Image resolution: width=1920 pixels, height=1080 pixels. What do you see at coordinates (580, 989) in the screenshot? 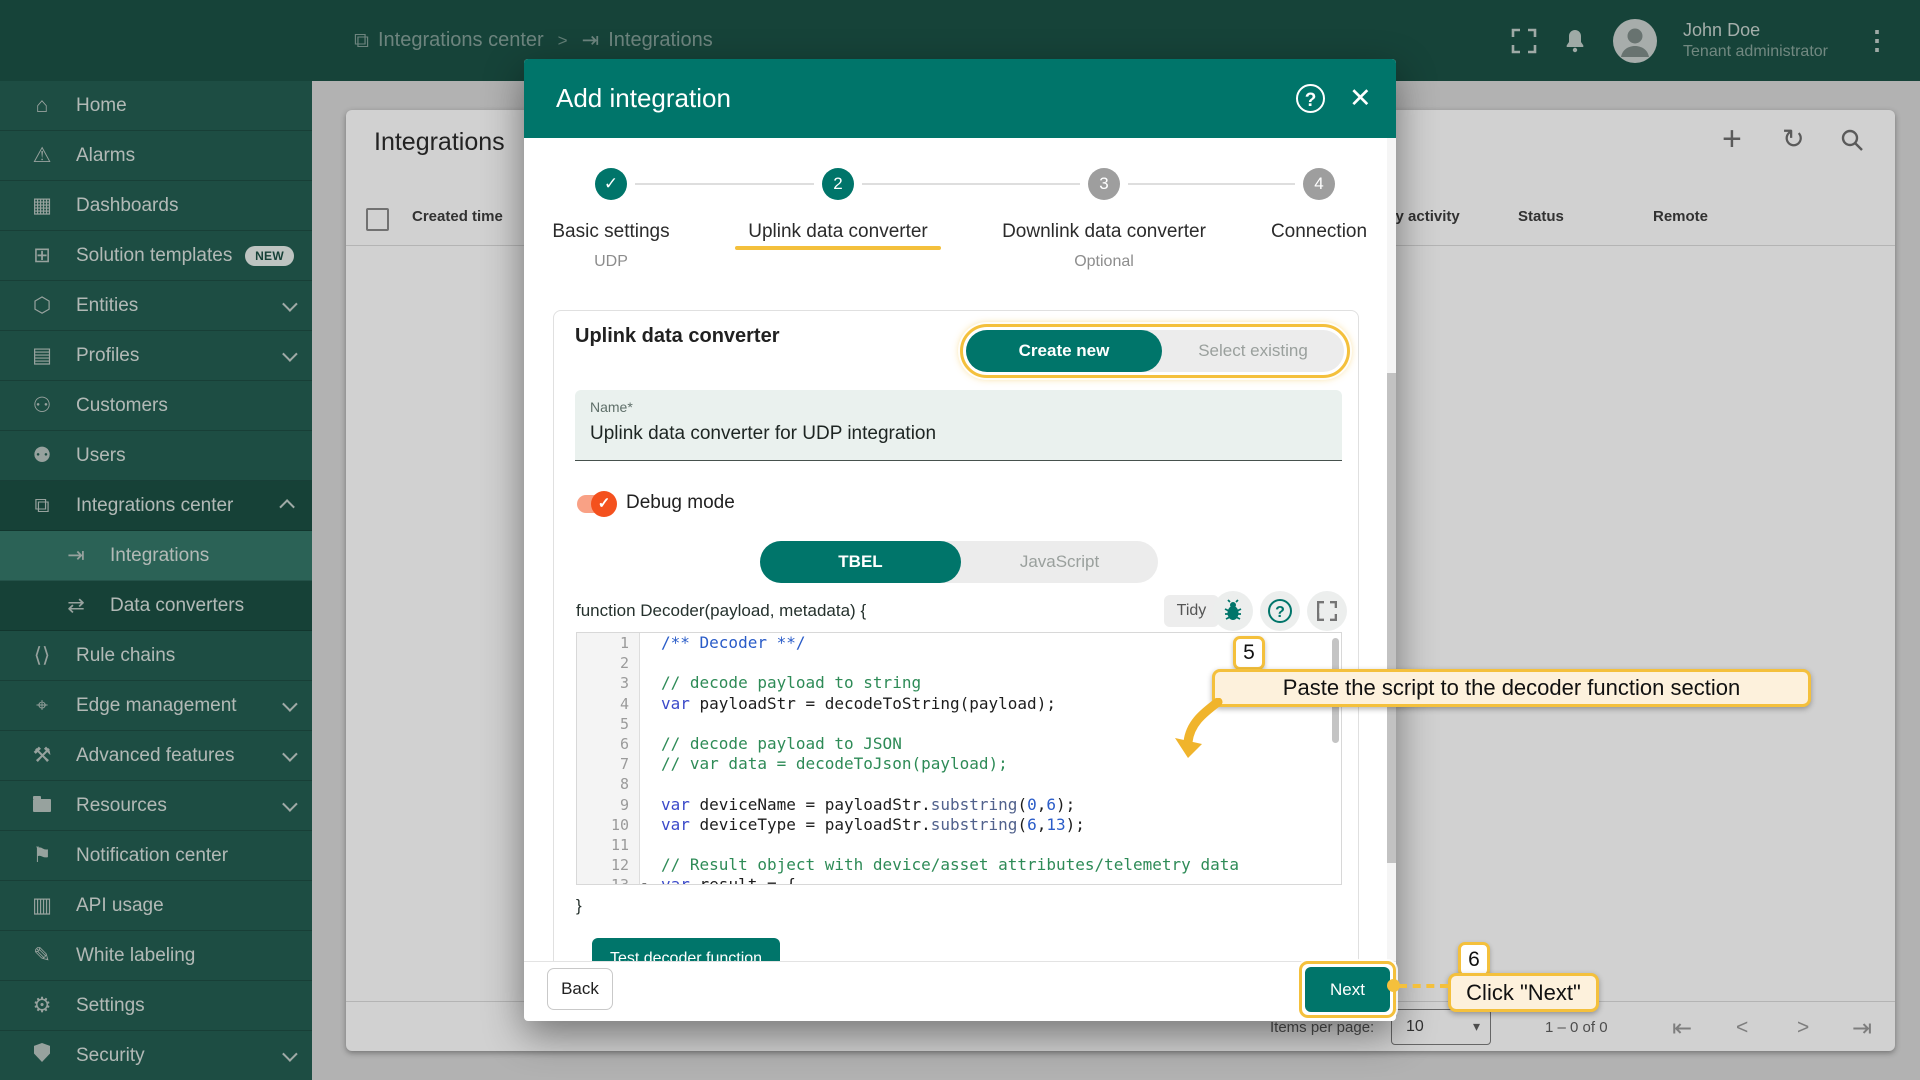
I see `back-button: Back` at bounding box center [580, 989].